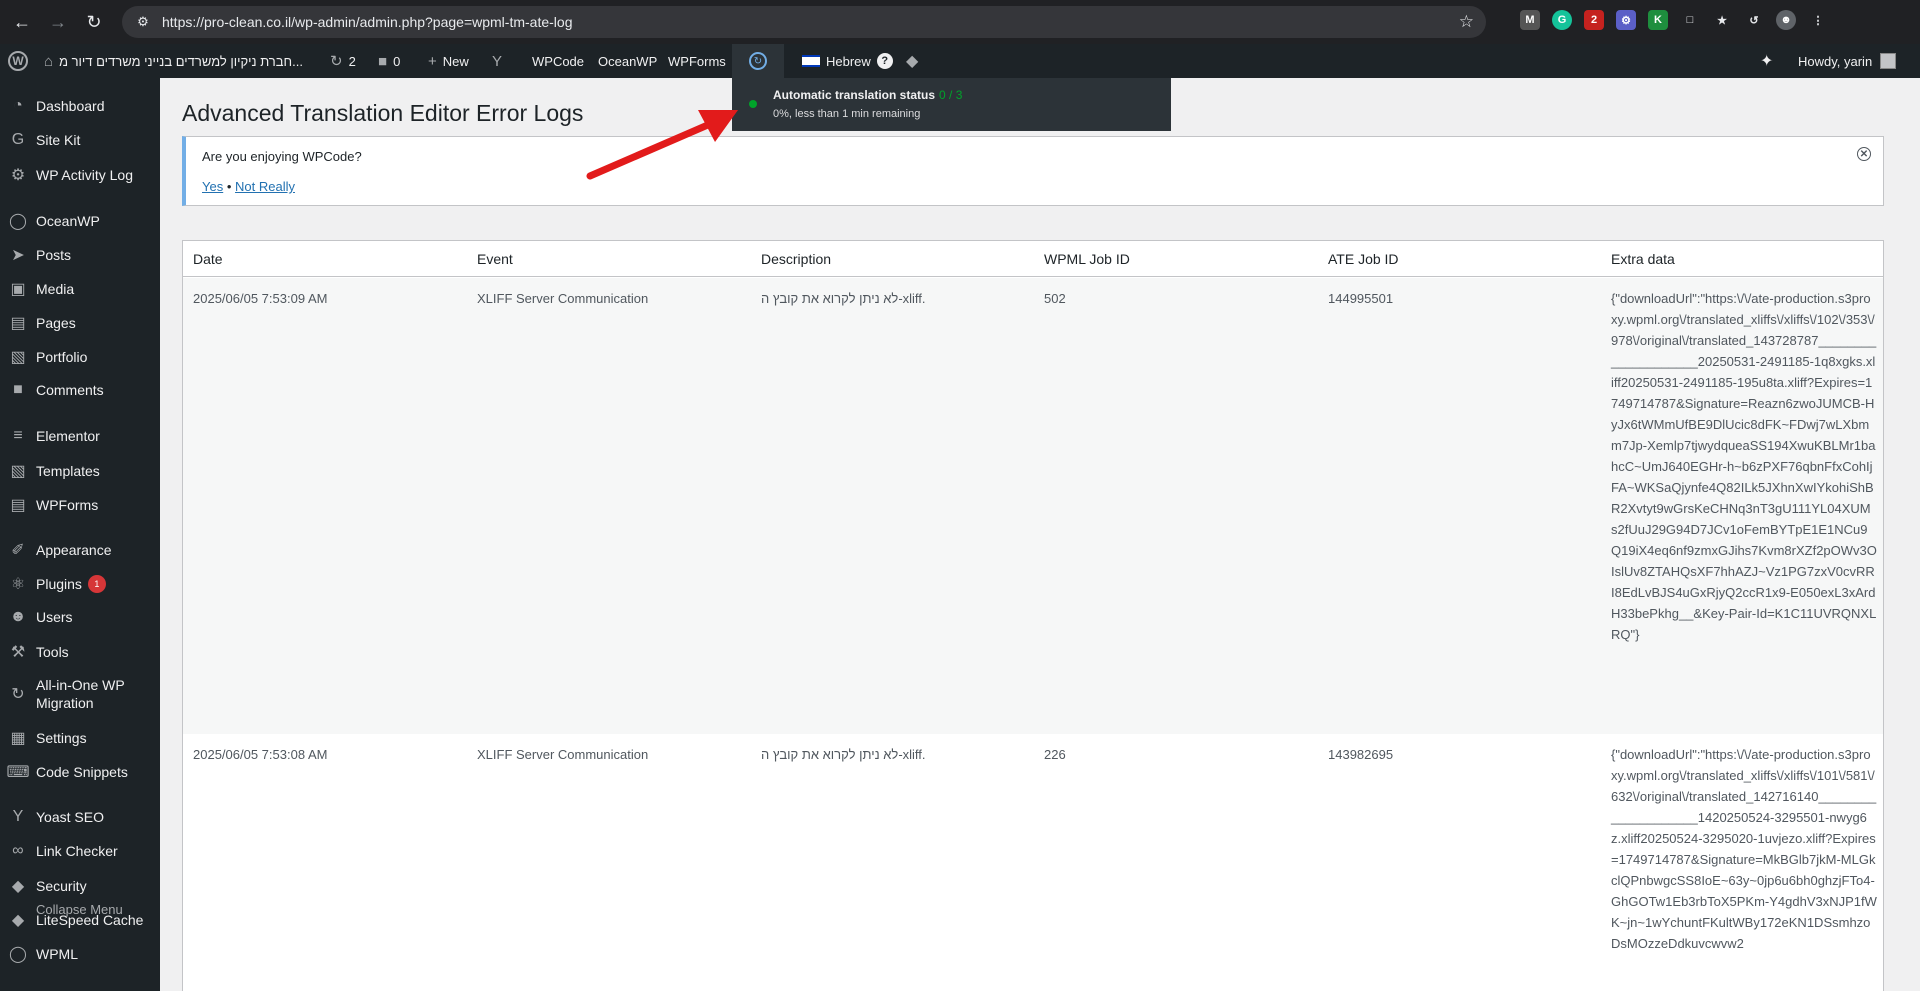 This screenshot has height=991, width=1920. Describe the element at coordinates (80, 289) in the screenshot. I see `sidebar-item-media: ▣ Media` at that location.